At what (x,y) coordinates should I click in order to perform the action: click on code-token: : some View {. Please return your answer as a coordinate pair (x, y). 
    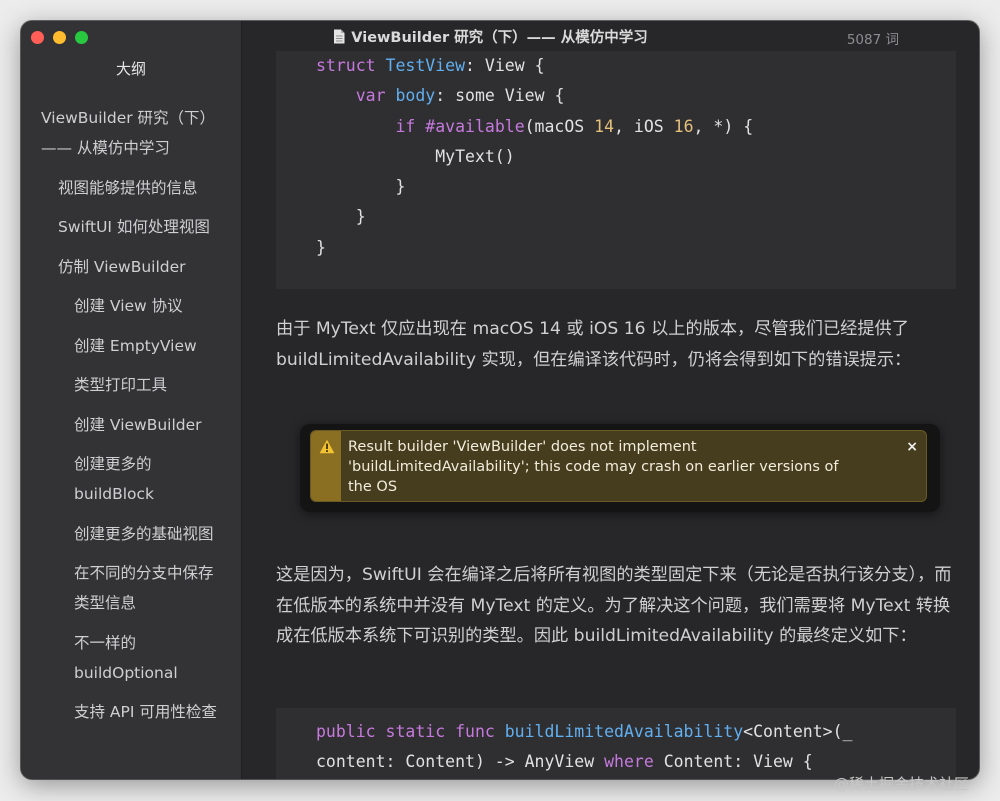
    Looking at the image, I should click on (500, 96).